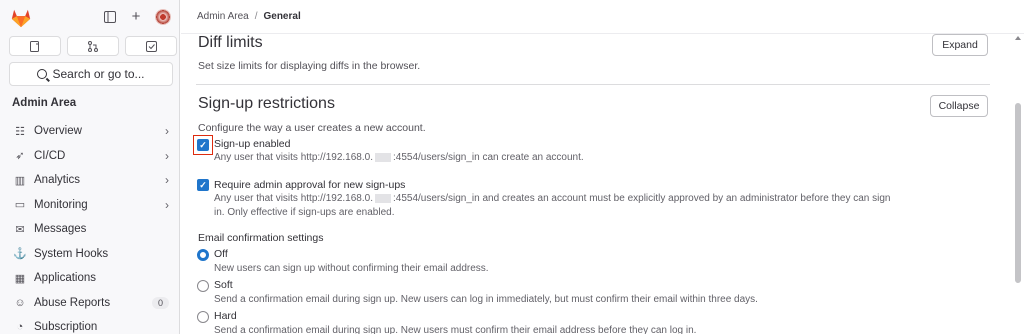 The width and height of the screenshot is (1024, 334). Describe the element at coordinates (282, 16) in the screenshot. I see `breadcrumb-current: General` at that location.